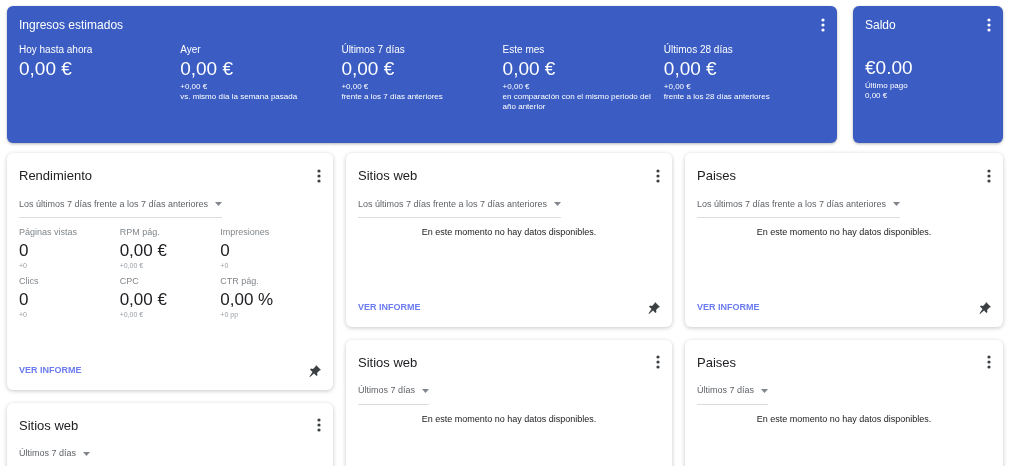 This screenshot has width=1010, height=466. What do you see at coordinates (49, 232) in the screenshot?
I see `metric-label: Páginas vistas` at bounding box center [49, 232].